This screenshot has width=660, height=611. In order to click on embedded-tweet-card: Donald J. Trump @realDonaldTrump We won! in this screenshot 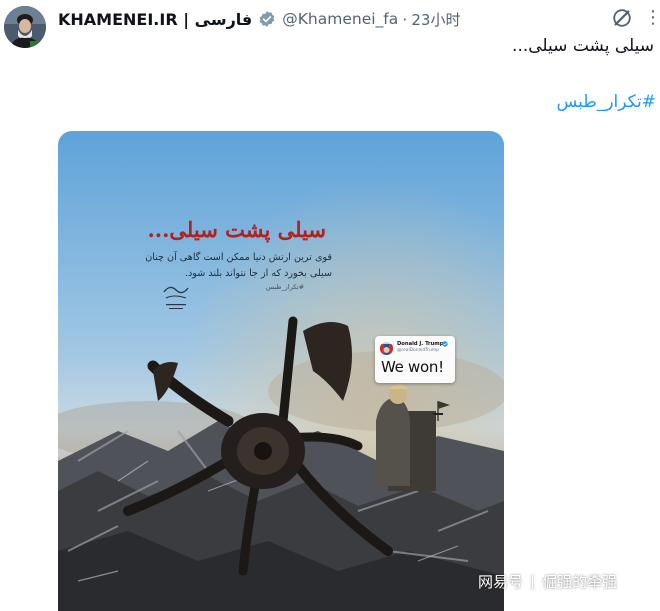, I will do `click(415, 359)`.